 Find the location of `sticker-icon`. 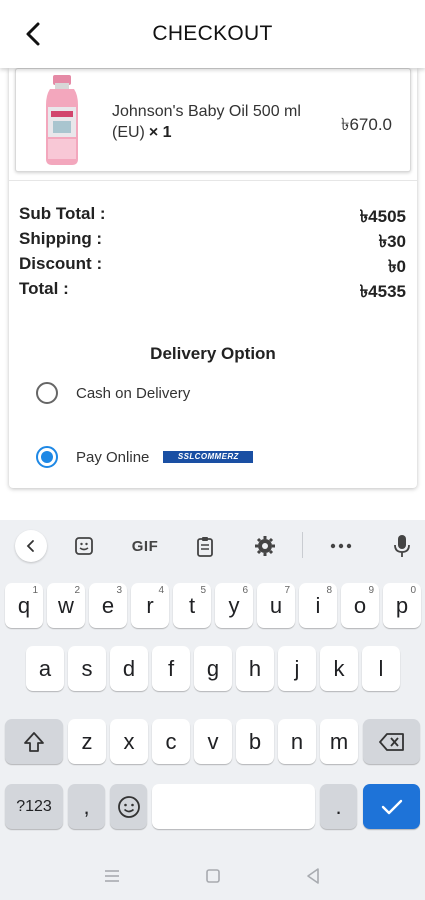

sticker-icon is located at coordinates (84, 546).